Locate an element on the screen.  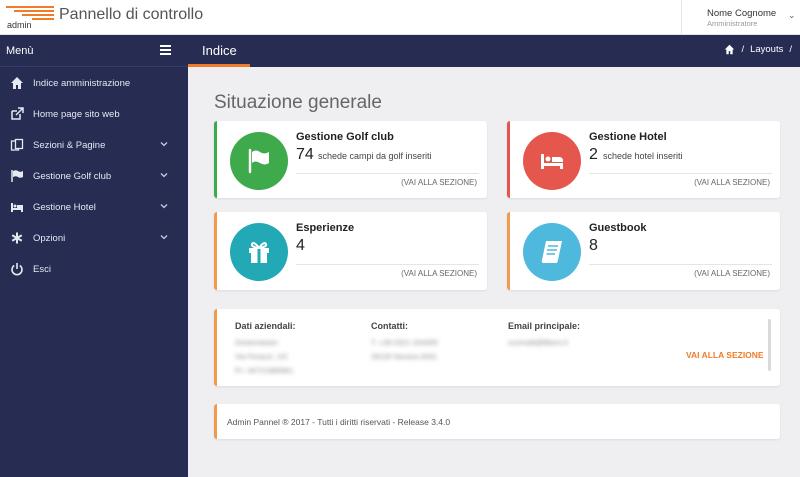
sidebar-item-hotel: Gestione Hotel is located at coordinates (94, 208).